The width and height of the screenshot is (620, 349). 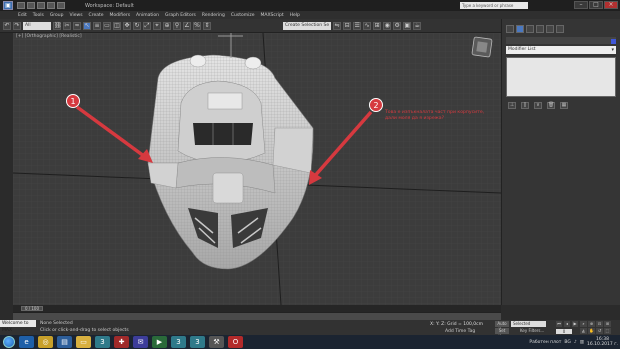 What do you see at coordinates (561, 50) in the screenshot?
I see `modifier-list-dropdown: Modifier List` at bounding box center [561, 50].